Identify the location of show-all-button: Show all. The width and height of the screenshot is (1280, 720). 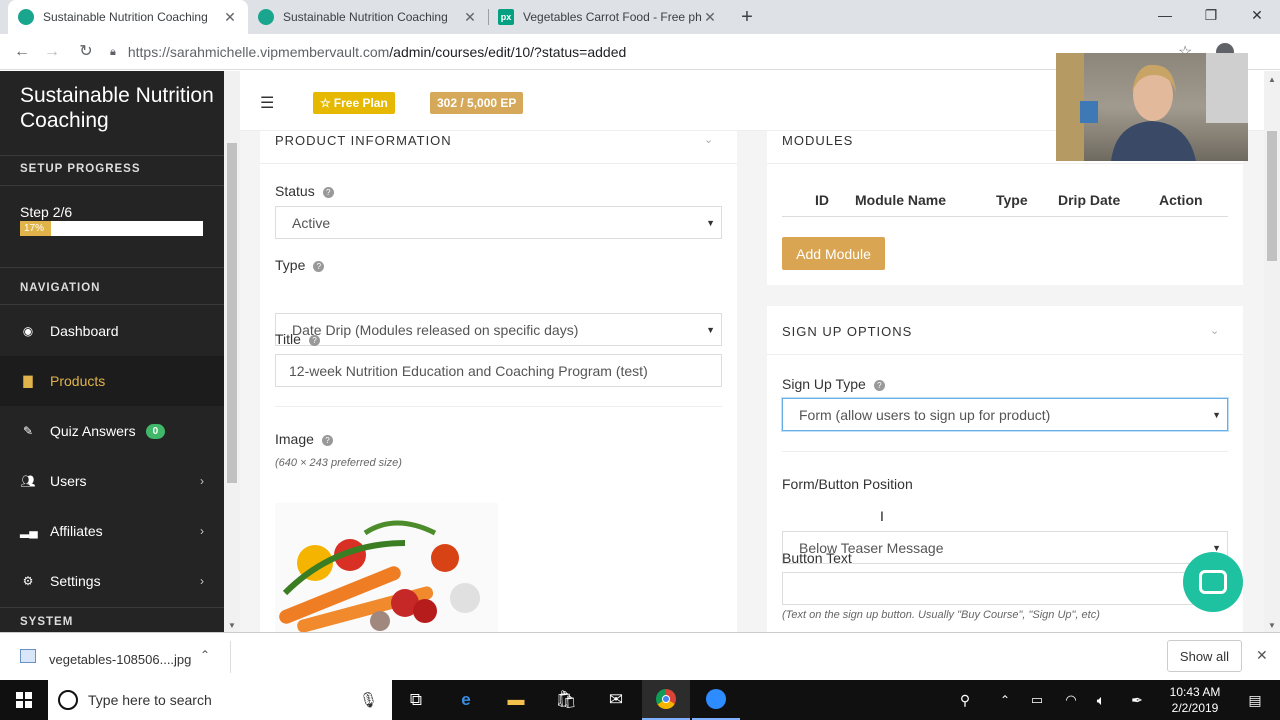
(1204, 656).